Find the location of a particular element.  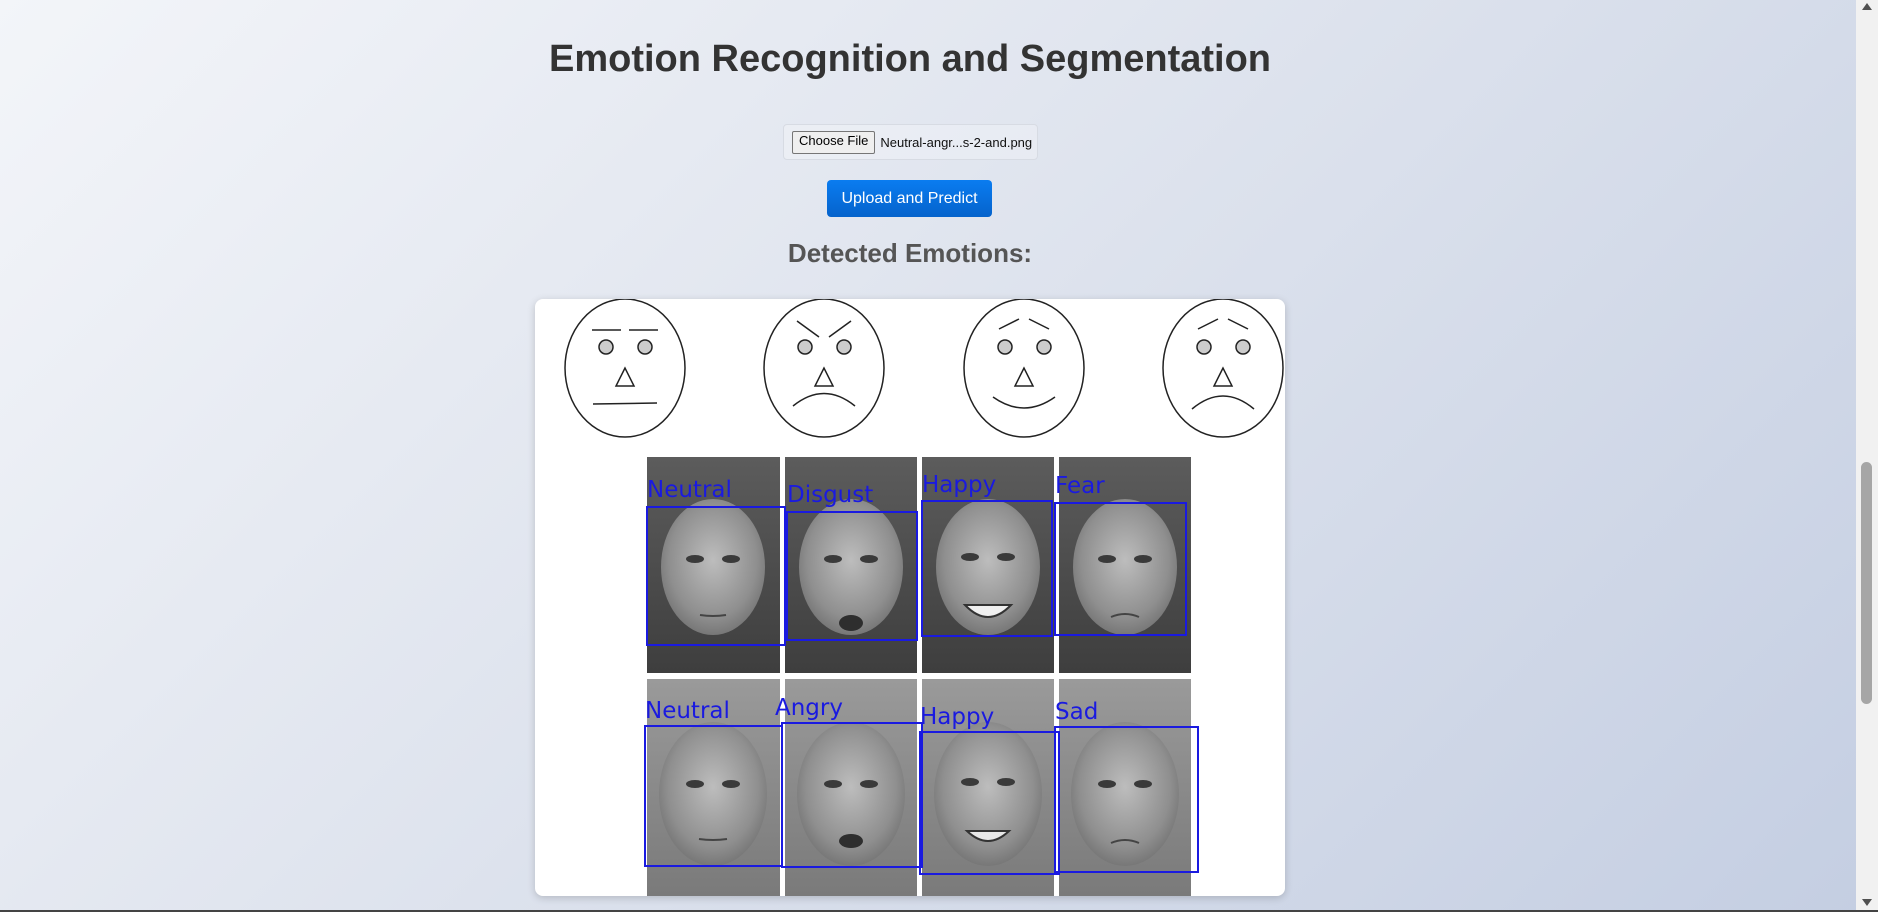

page-title: Emotion Recognition and Segmentation is located at coordinates (910, 59).